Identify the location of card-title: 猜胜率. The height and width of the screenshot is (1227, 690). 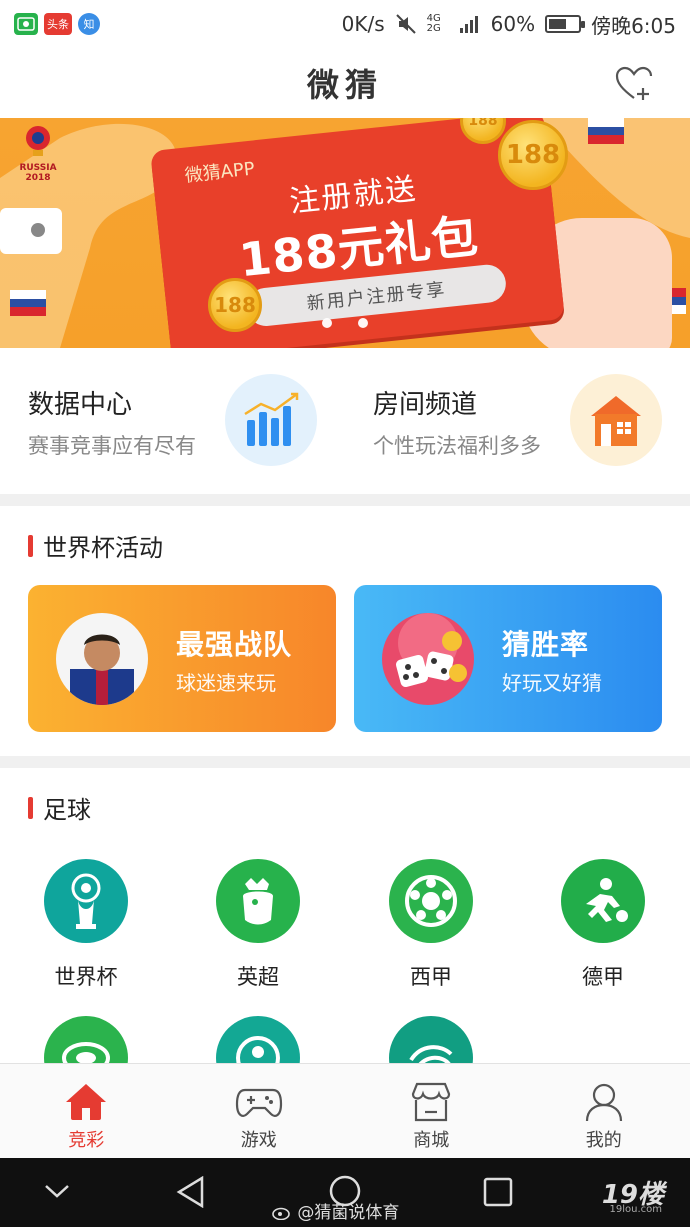
(546, 644).